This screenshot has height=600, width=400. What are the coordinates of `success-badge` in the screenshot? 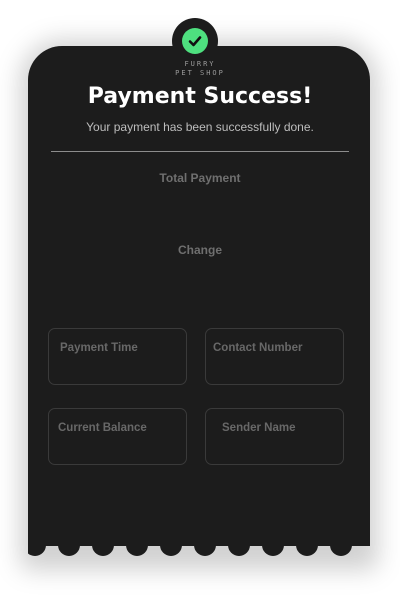 It's located at (195, 41).